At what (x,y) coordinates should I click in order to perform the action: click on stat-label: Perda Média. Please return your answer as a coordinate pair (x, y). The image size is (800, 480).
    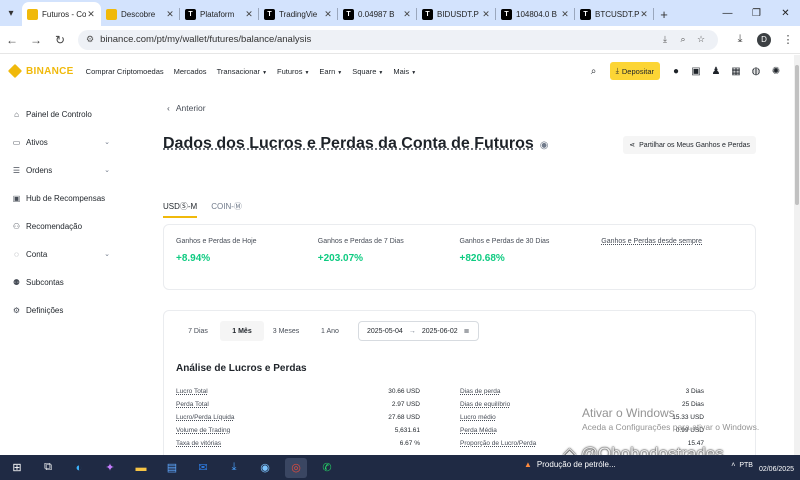
    Looking at the image, I should click on (478, 433).